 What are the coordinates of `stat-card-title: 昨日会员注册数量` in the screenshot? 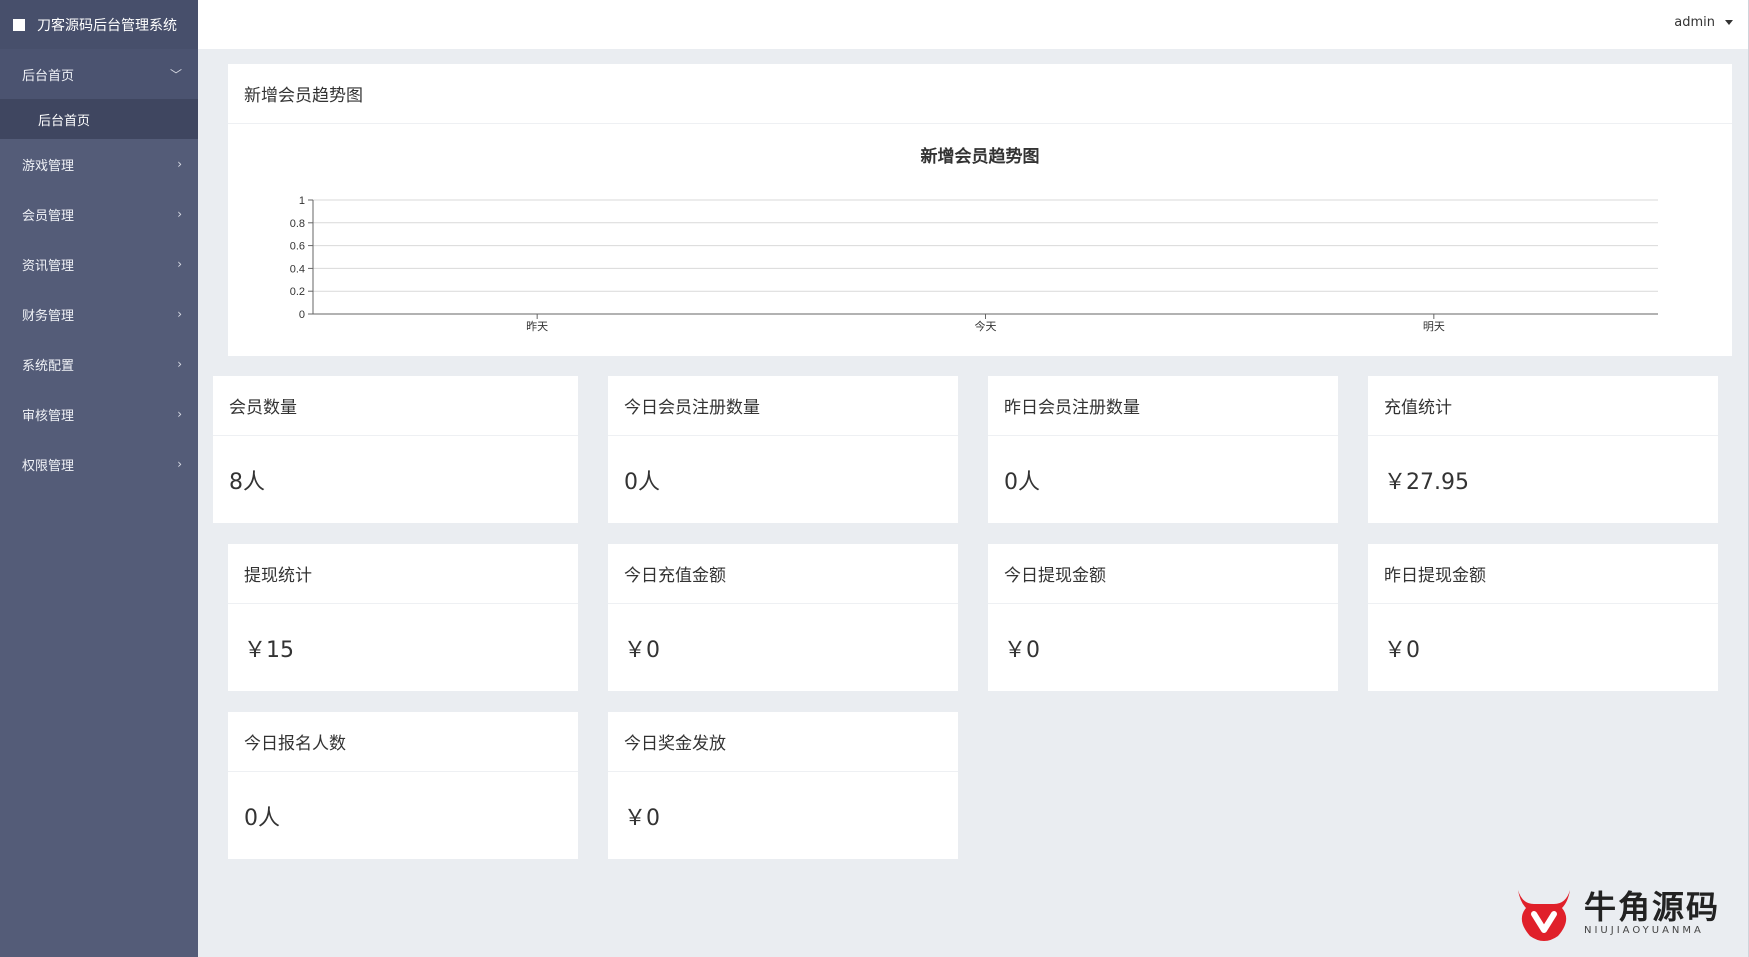 It's located at (1163, 406).